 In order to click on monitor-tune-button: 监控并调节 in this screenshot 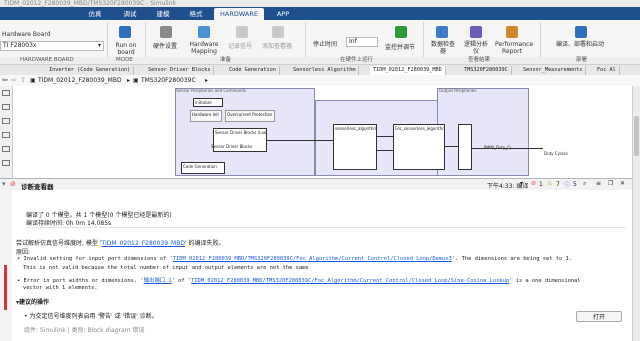, I will do `click(400, 46)`.